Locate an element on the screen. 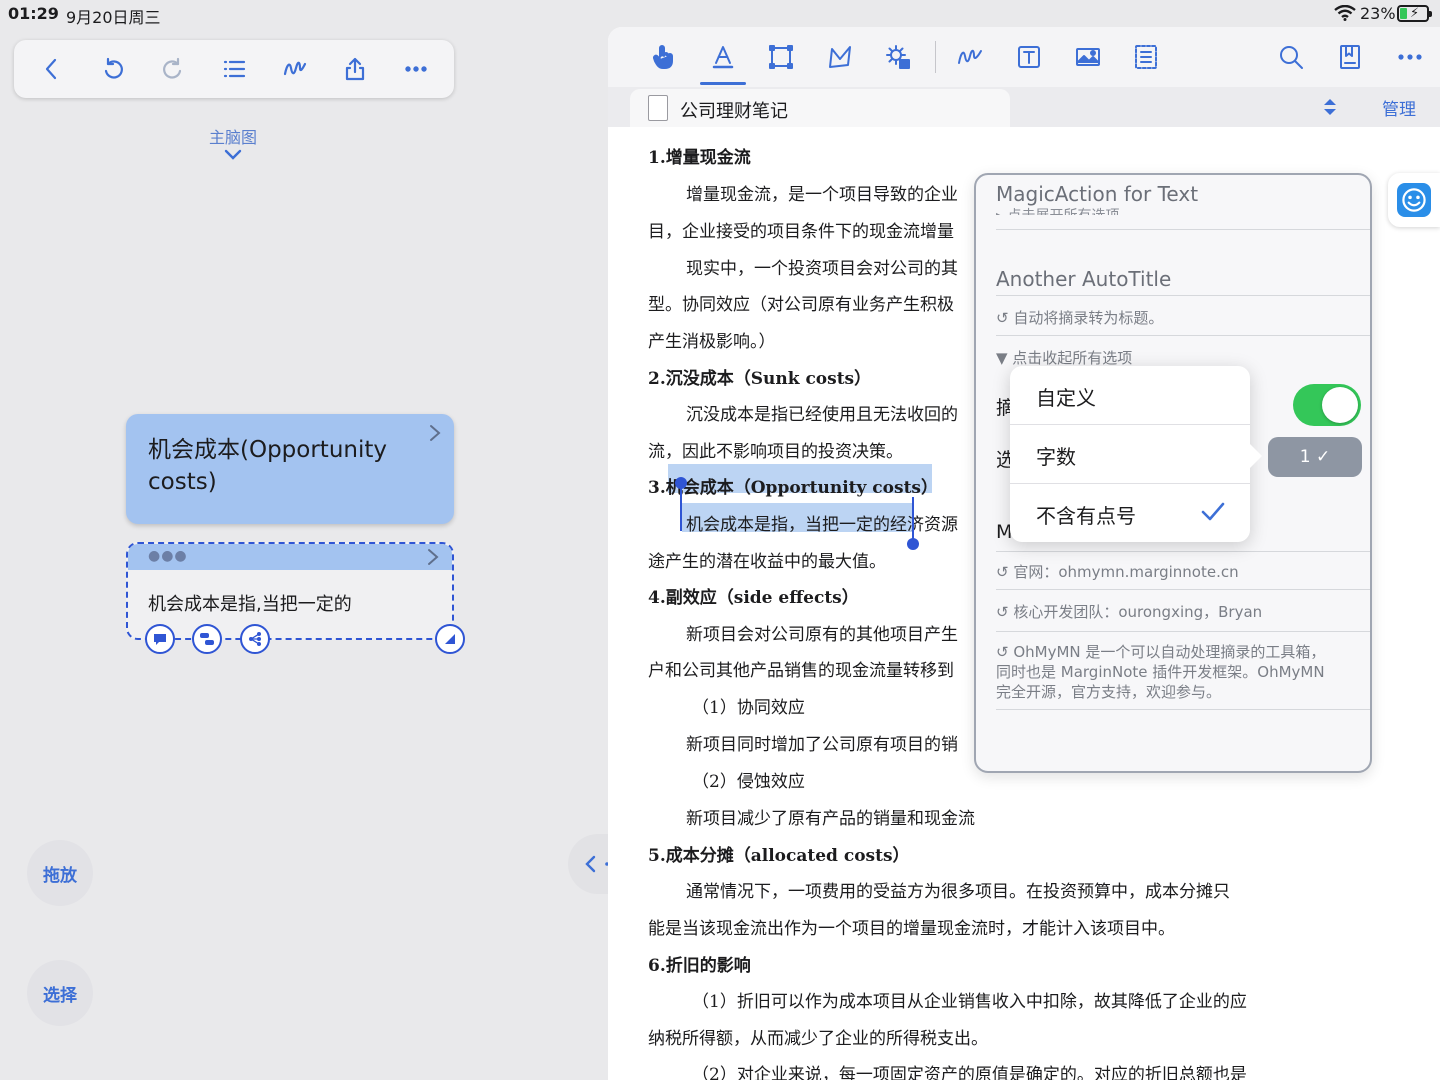 The image size is (1440, 1080). about-text: 完全开源，官方支持，欢迎参与。 is located at coordinates (1109, 692).